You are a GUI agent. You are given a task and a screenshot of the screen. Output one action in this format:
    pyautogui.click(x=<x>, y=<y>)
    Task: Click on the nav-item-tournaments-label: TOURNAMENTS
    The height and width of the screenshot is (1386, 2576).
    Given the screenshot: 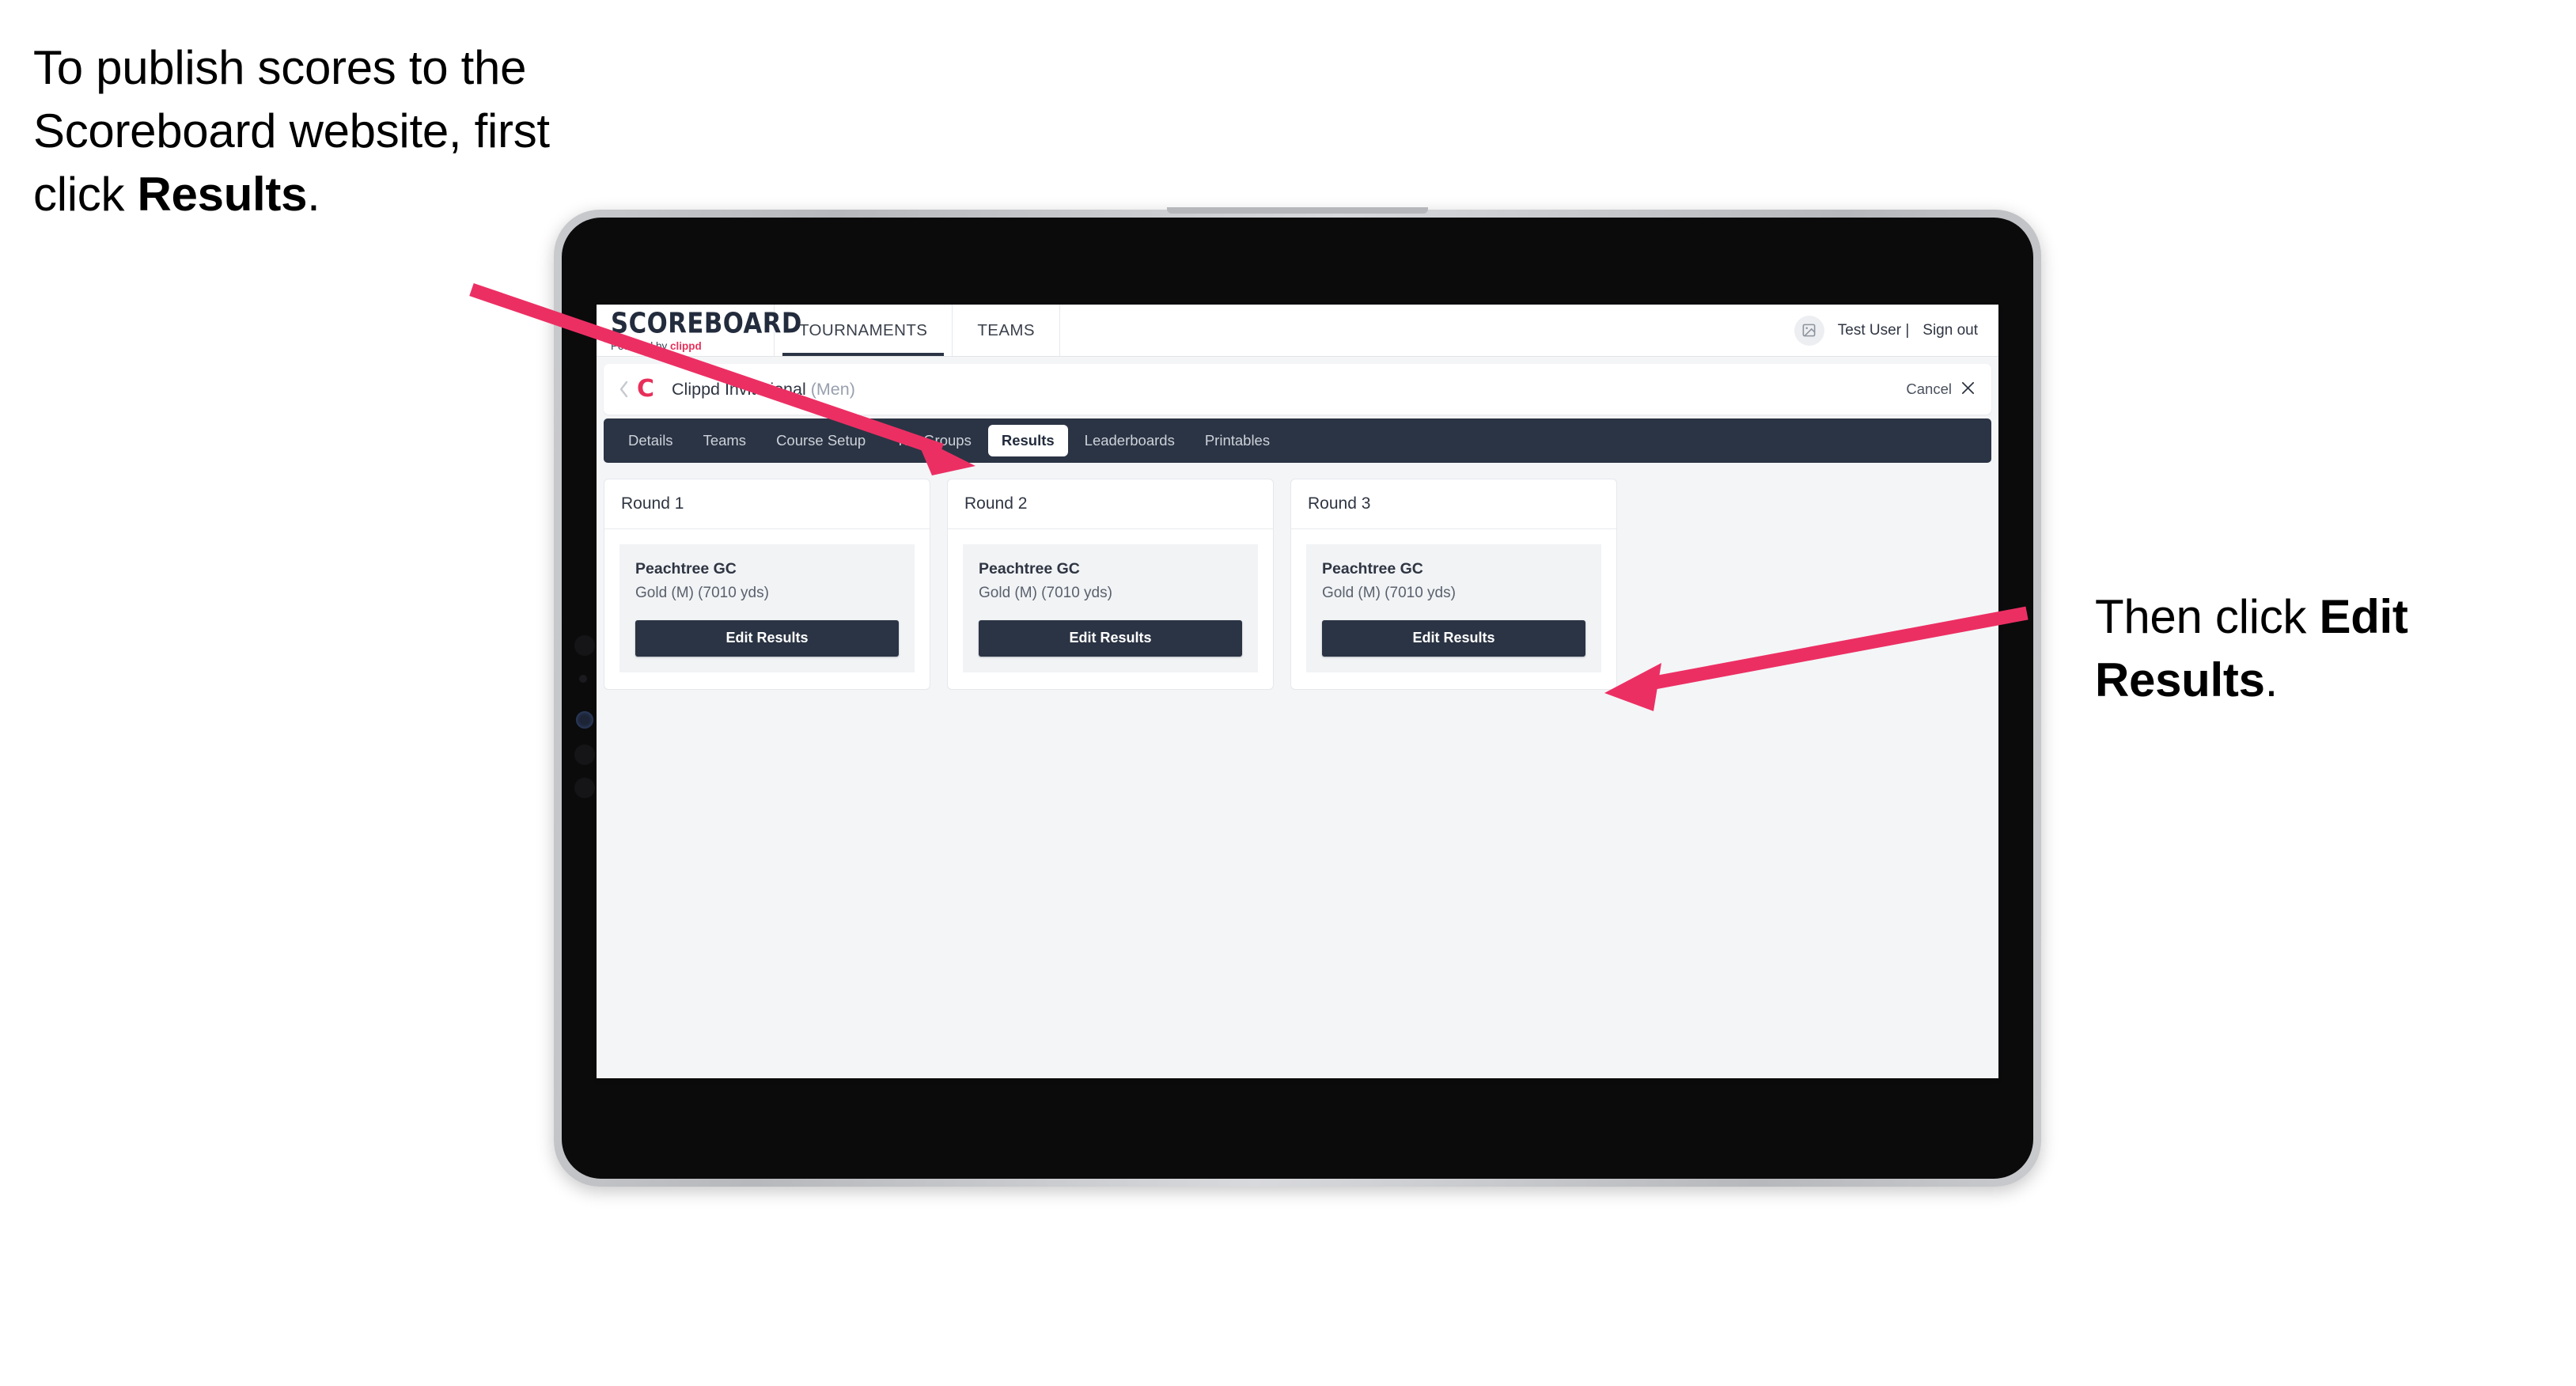 What is the action you would take?
    pyautogui.click(x=864, y=330)
    